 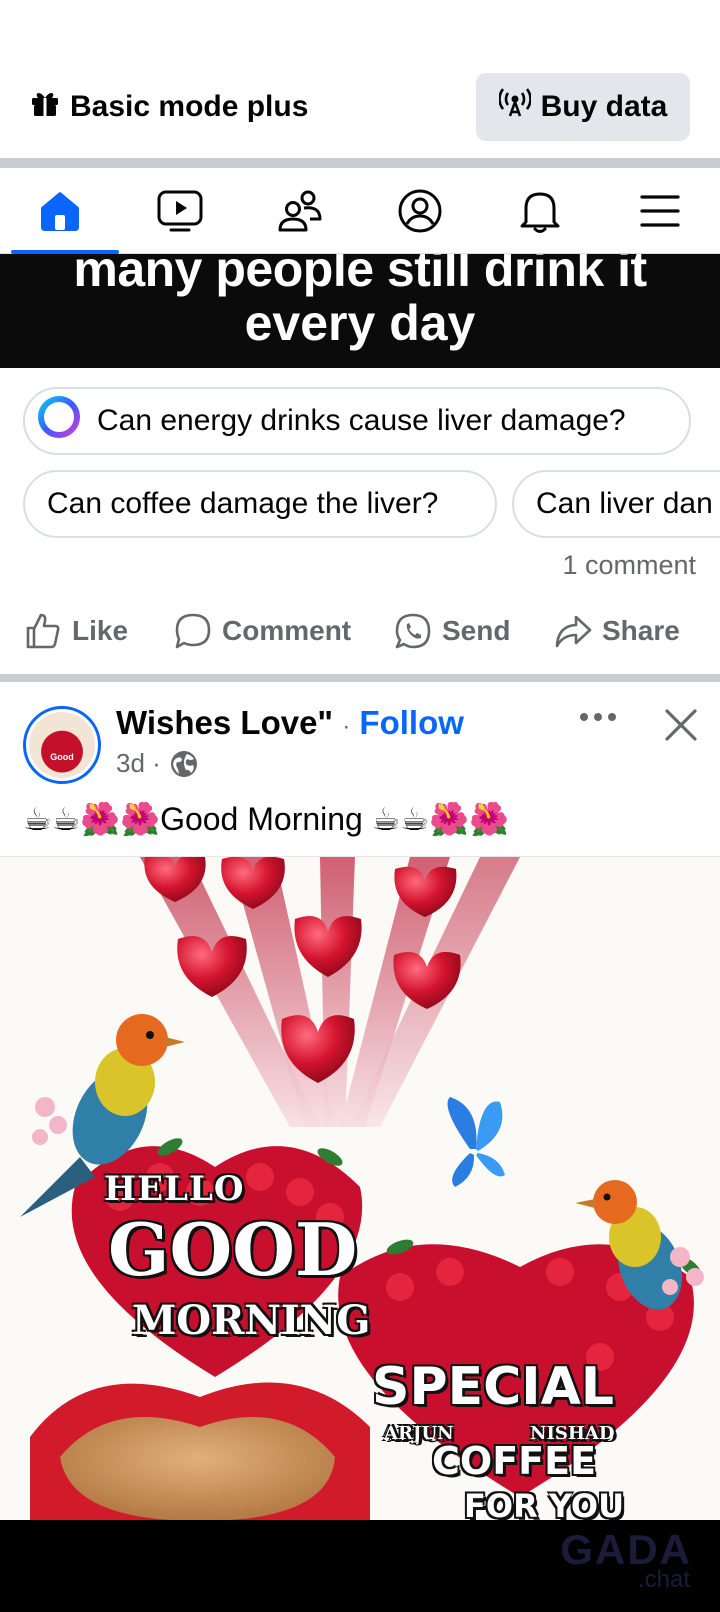 What do you see at coordinates (360, 79) in the screenshot?
I see `top-bar: Basic mode plus Buy data` at bounding box center [360, 79].